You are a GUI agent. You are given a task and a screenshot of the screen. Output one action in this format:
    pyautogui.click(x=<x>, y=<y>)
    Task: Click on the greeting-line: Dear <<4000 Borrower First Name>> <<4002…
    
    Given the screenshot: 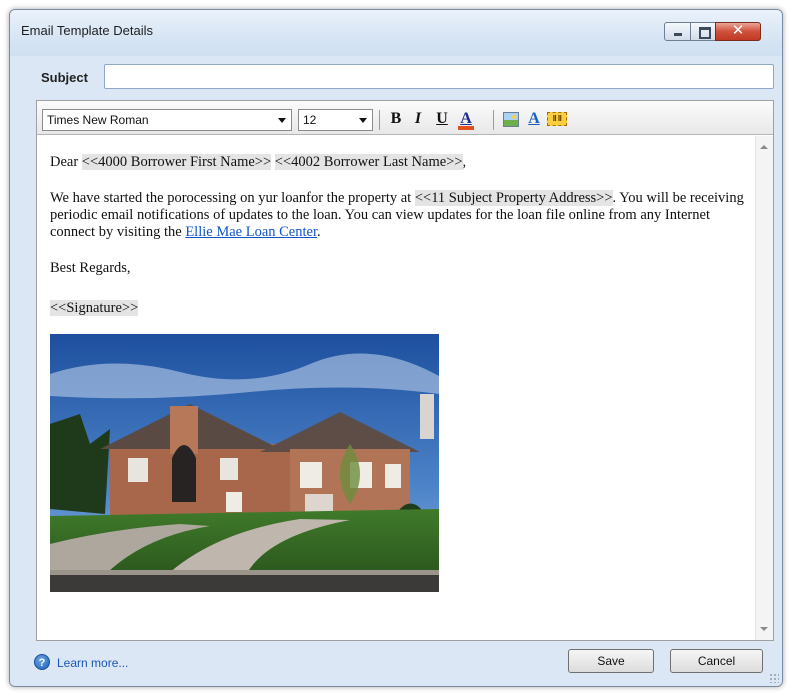 What is the action you would take?
    pyautogui.click(x=258, y=162)
    